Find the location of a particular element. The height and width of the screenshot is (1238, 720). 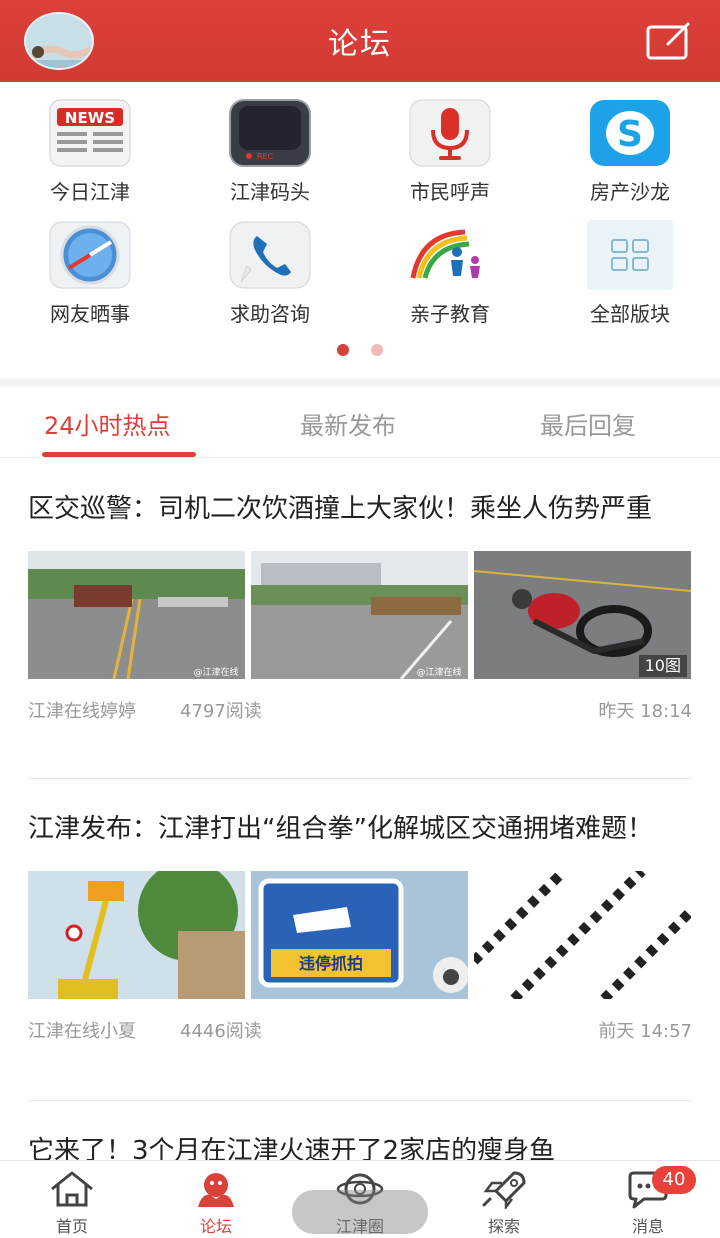

post-image-placeholder is located at coordinates (582, 935).